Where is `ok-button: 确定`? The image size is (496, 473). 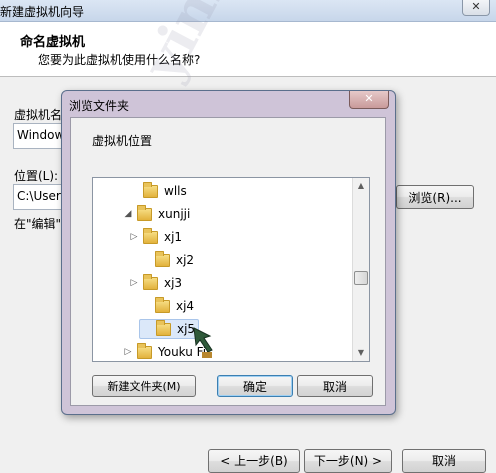 ok-button: 确定 is located at coordinates (255, 386).